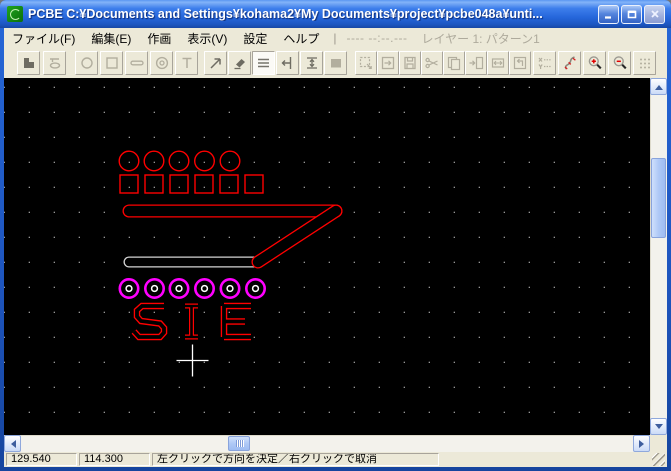 This screenshot has width=671, height=471. I want to click on grid-setting-button, so click(644, 63).